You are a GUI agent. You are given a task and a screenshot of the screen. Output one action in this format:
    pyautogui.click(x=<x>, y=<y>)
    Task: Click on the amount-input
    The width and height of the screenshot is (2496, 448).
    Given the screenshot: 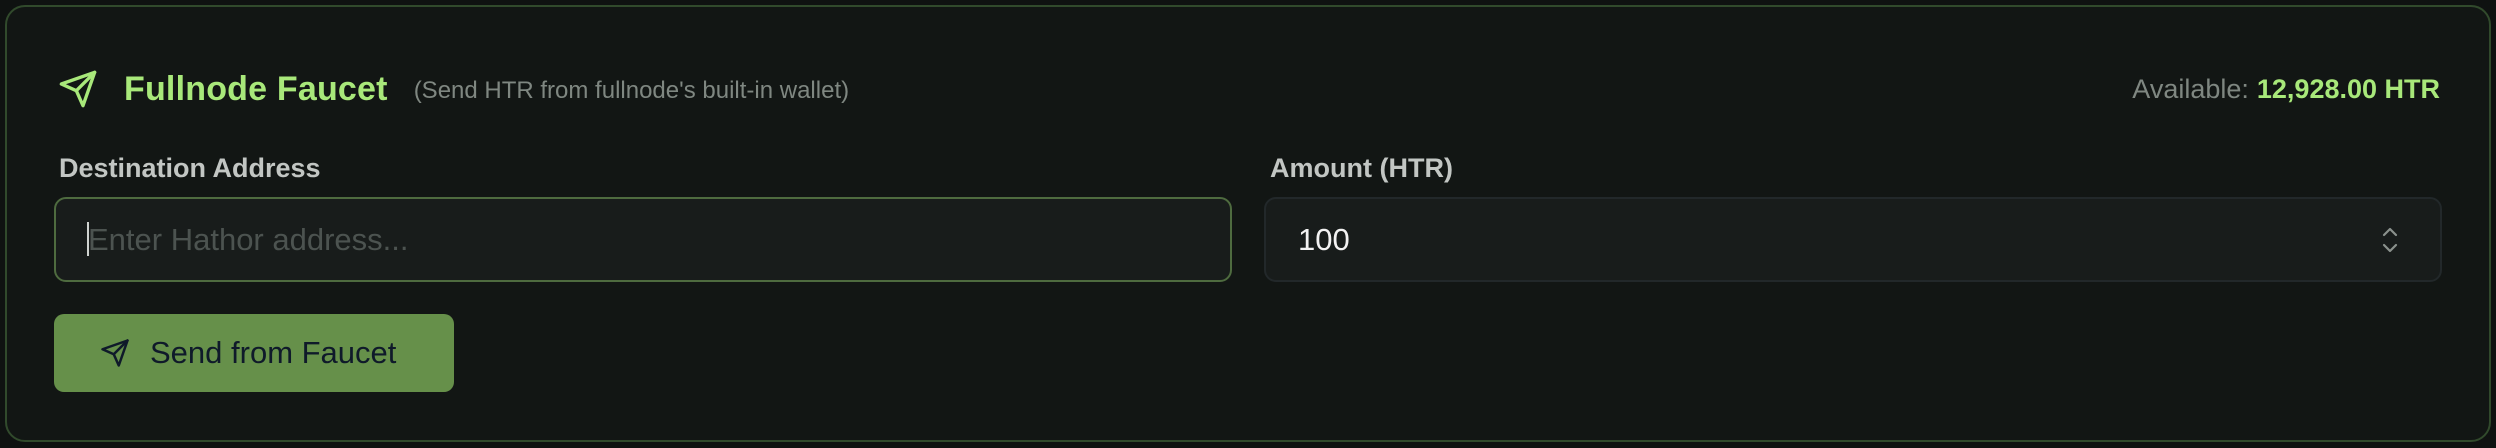 What is the action you would take?
    pyautogui.click(x=1853, y=239)
    